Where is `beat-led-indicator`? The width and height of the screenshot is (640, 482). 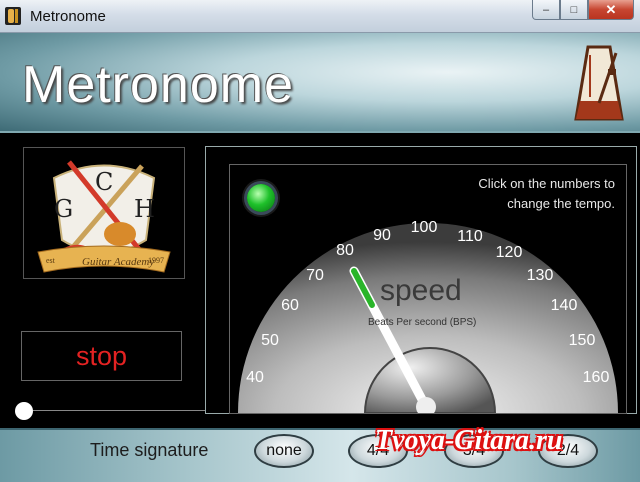
beat-led-indicator is located at coordinates (261, 198).